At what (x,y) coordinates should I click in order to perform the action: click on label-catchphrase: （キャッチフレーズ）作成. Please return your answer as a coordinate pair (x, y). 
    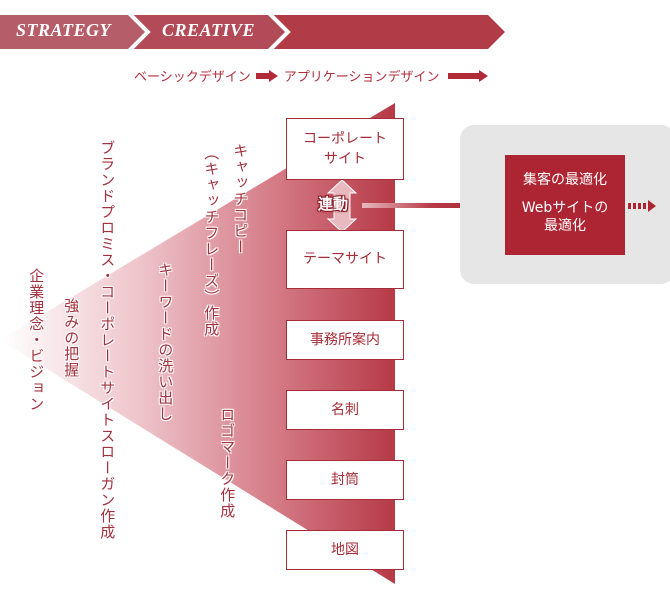
    Looking at the image, I should click on (211, 241).